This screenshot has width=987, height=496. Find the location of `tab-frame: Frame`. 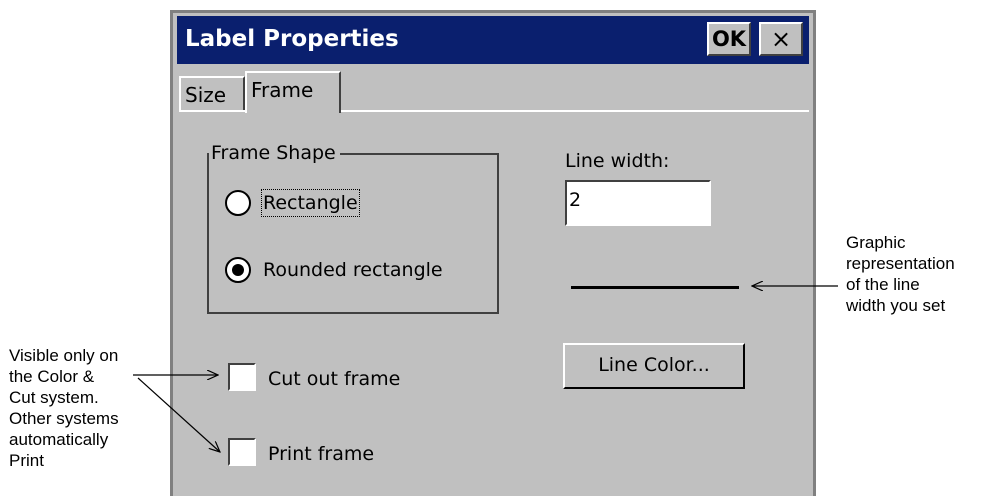

tab-frame: Frame is located at coordinates (293, 92).